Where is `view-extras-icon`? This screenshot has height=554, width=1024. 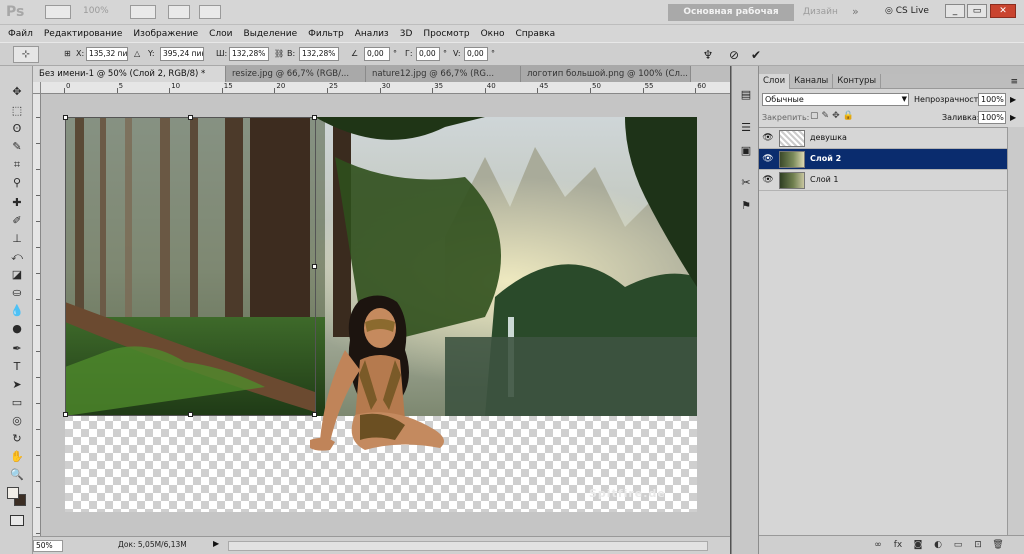 view-extras-icon is located at coordinates (143, 12).